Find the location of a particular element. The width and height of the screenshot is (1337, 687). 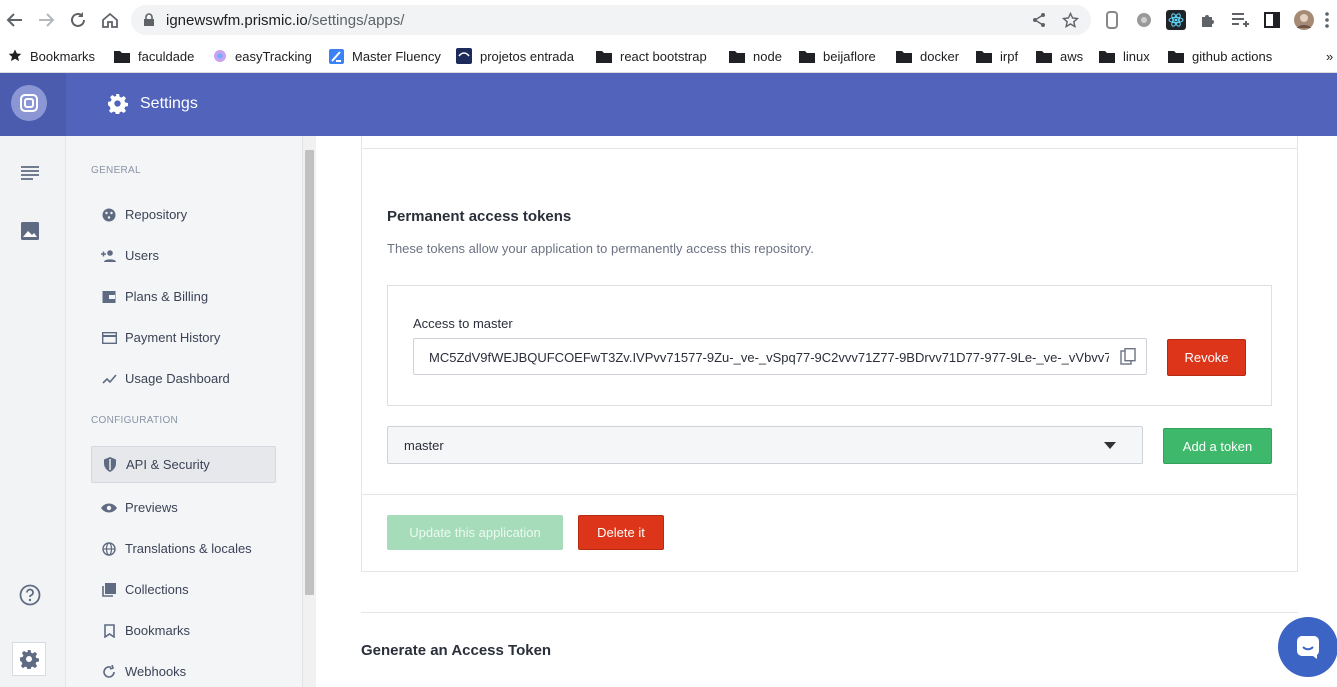

reload-button is located at coordinates (78, 20).